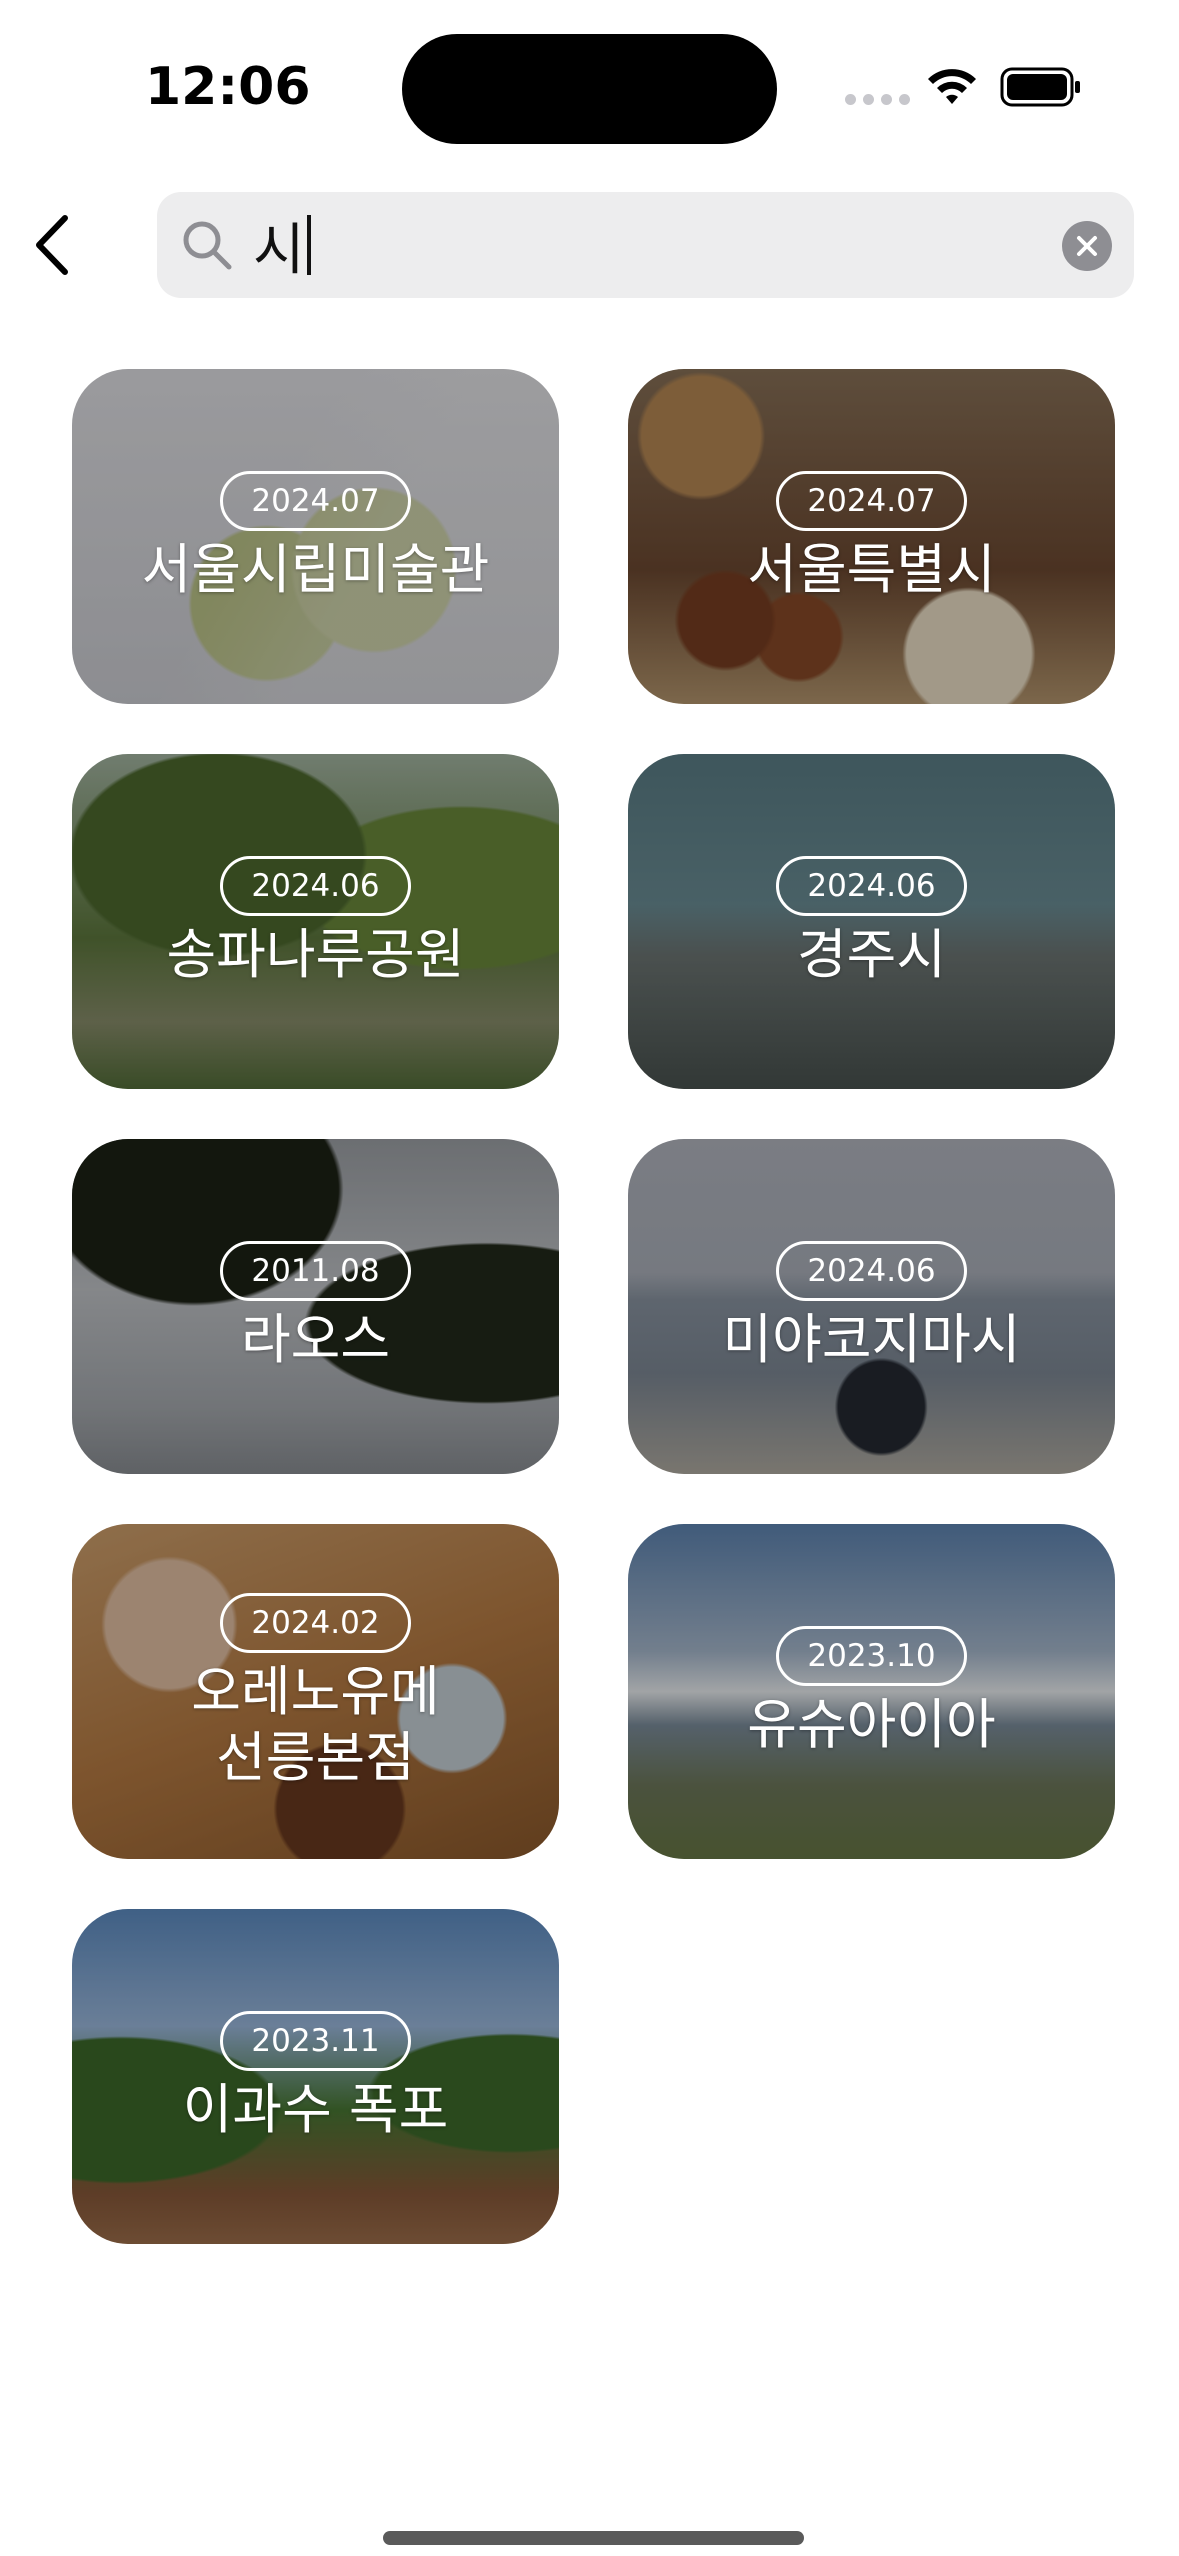  I want to click on chevron-left-icon, so click(52, 245).